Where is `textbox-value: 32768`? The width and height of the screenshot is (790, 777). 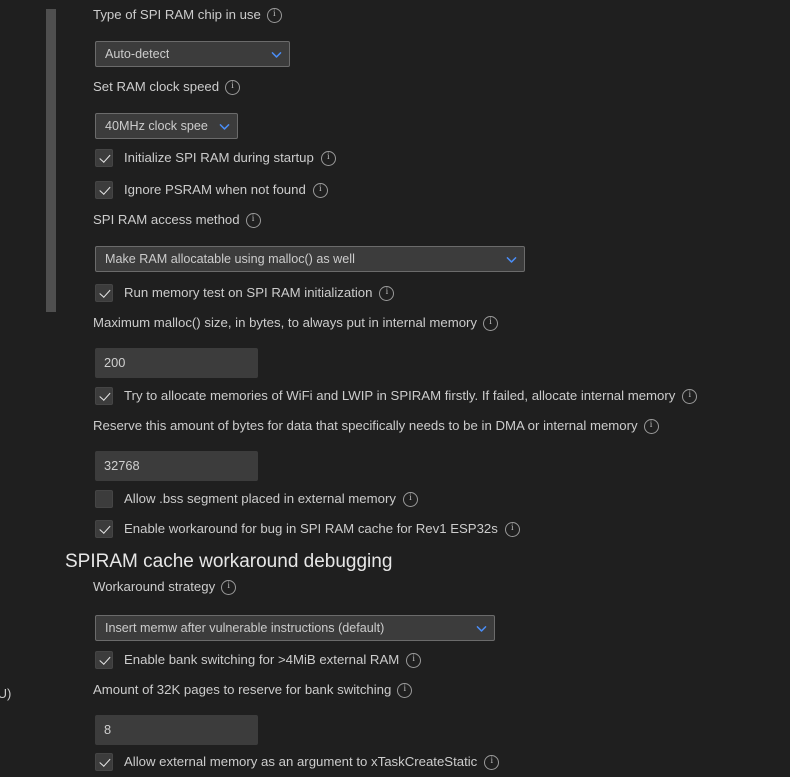
textbox-value: 32768 is located at coordinates (122, 465).